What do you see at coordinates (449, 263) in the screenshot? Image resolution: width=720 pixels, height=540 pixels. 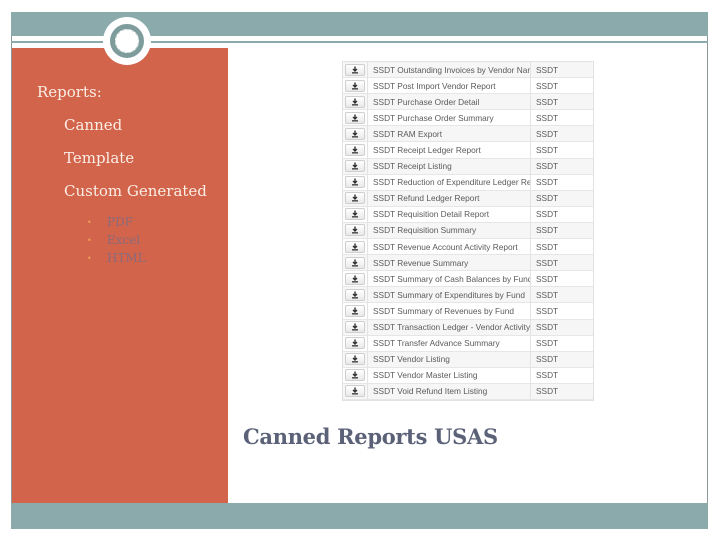 I see `report-name: SSDT Revenue Summary` at bounding box center [449, 263].